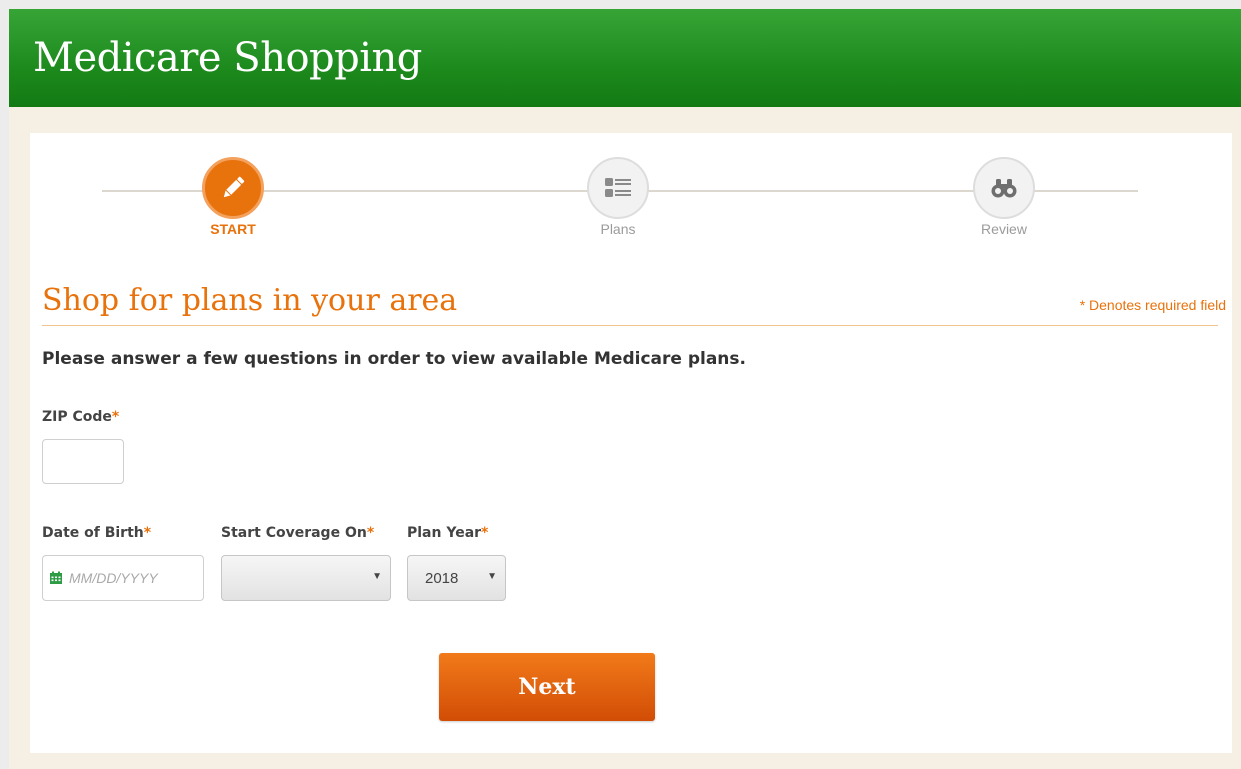 This screenshot has width=1241, height=769. I want to click on plan-year-label-text: Plan Year, so click(444, 533).